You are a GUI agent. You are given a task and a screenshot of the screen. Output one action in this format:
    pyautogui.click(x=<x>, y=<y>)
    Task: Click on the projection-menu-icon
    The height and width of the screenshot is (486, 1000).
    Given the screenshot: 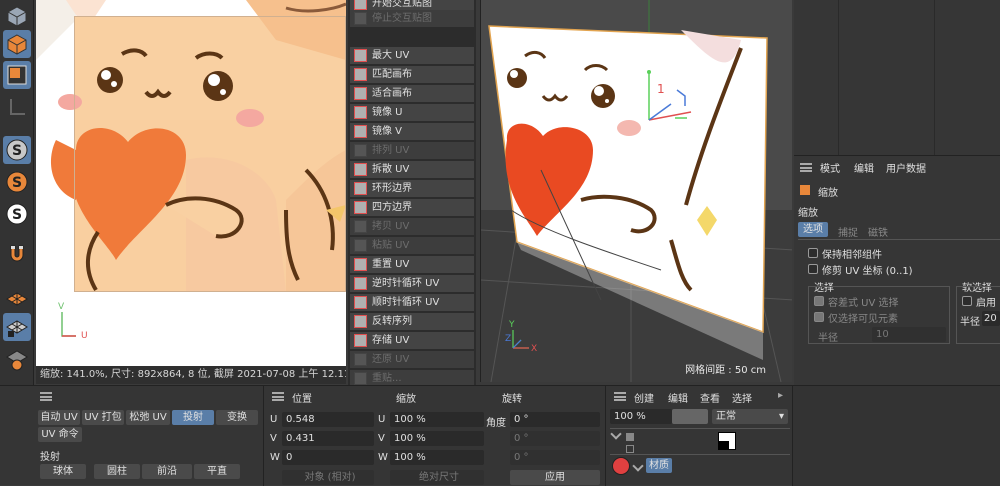 What is the action you would take?
    pyautogui.click(x=46, y=396)
    